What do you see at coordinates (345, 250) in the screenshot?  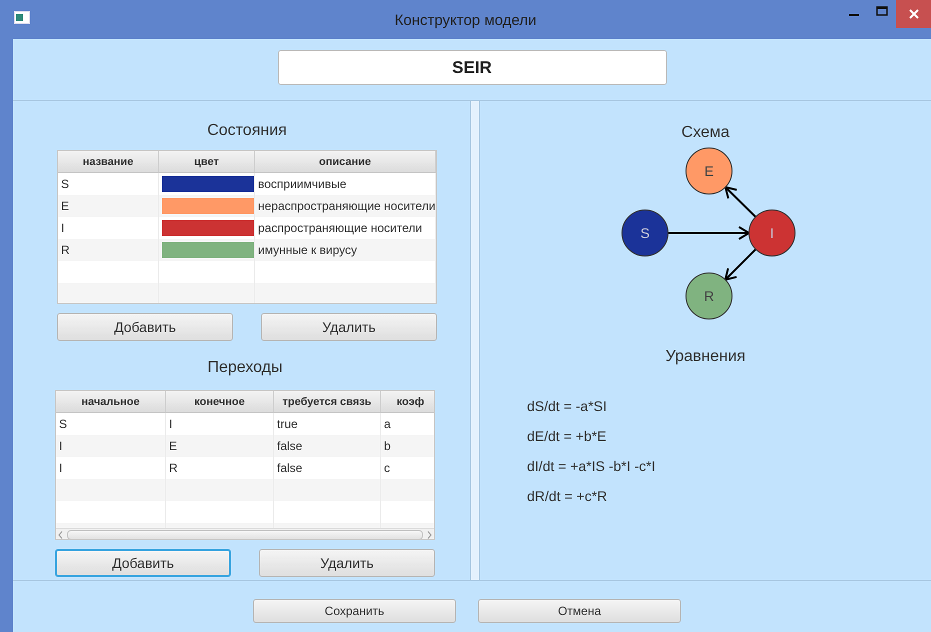 I see `table-cell: имунные к вирусу` at bounding box center [345, 250].